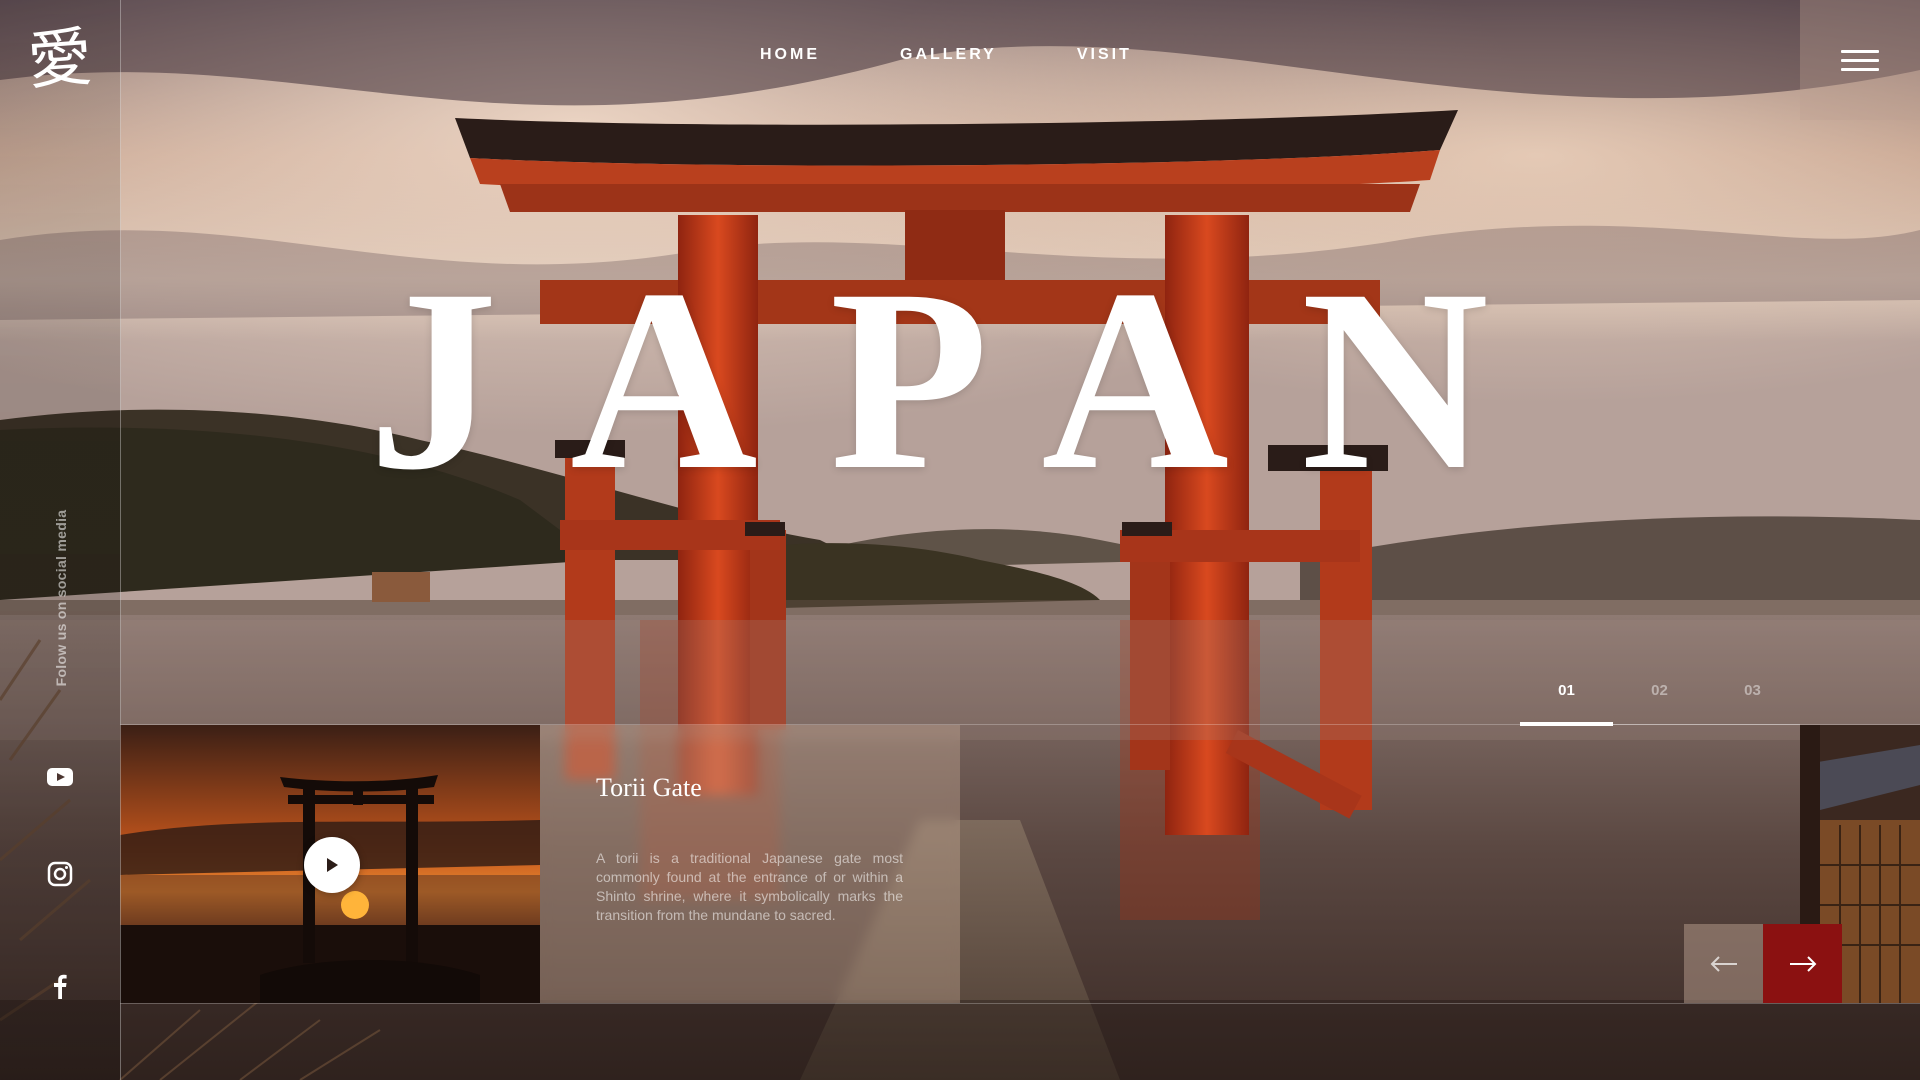  I want to click on slide-indicator-01: 01, so click(1566, 704).